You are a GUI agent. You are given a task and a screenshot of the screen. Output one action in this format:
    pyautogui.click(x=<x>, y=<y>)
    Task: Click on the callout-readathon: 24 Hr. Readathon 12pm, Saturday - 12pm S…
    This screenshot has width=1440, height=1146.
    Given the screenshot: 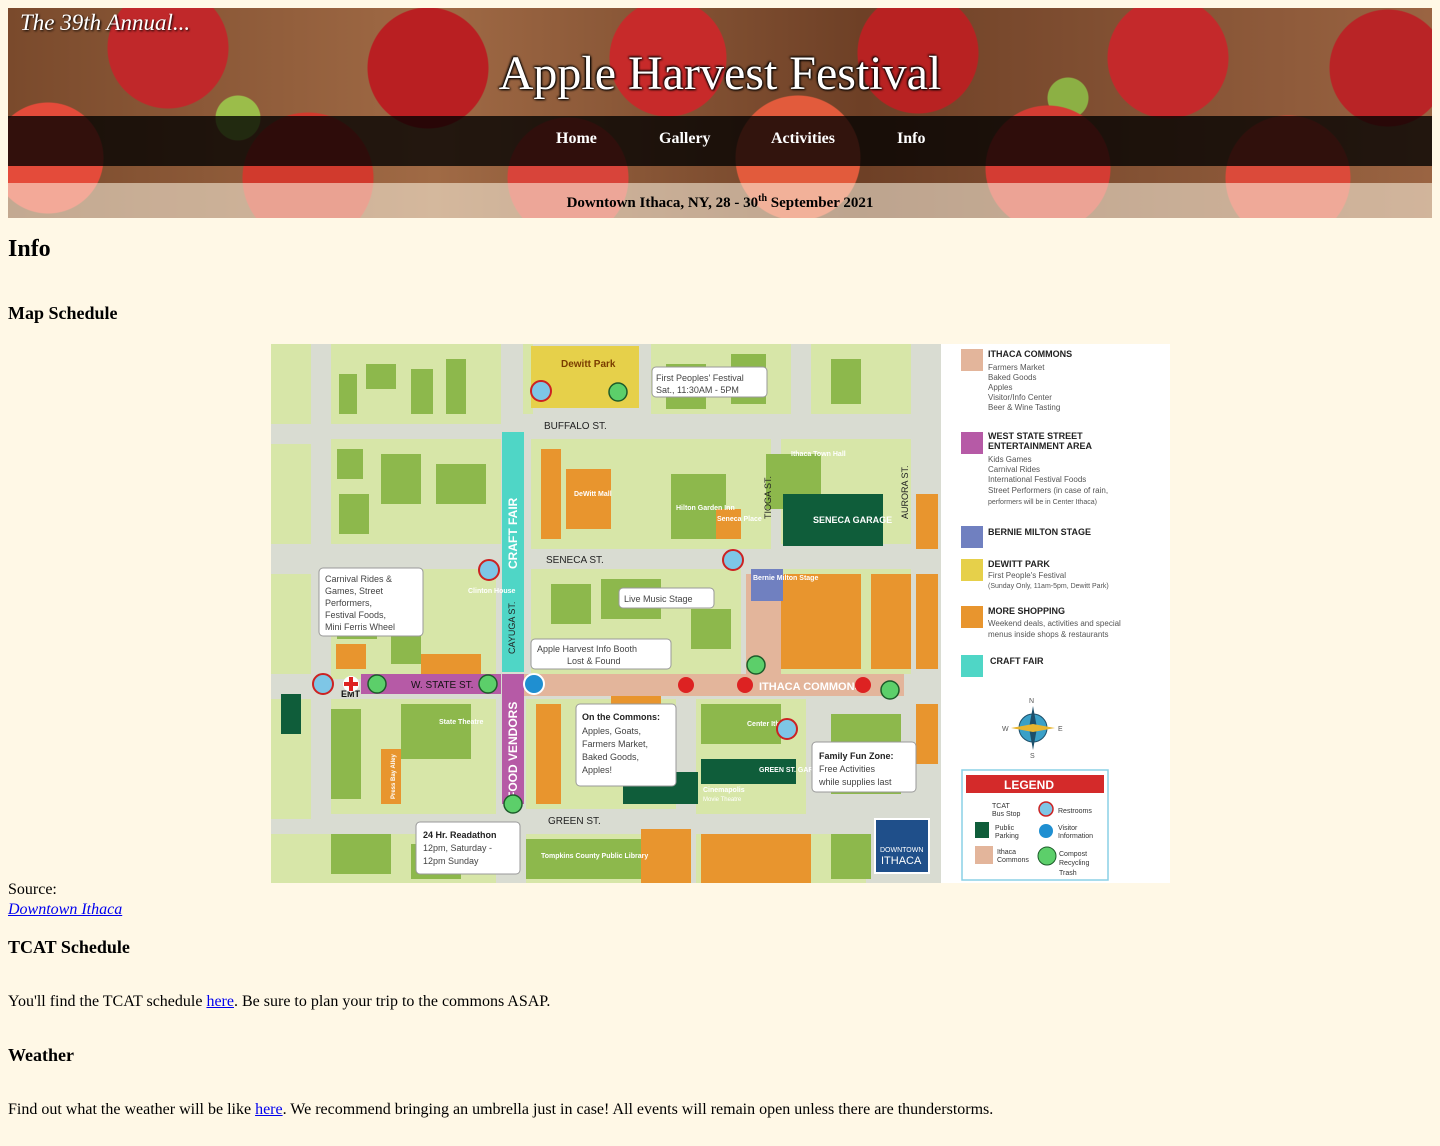 What is the action you would take?
    pyautogui.click(x=468, y=848)
    